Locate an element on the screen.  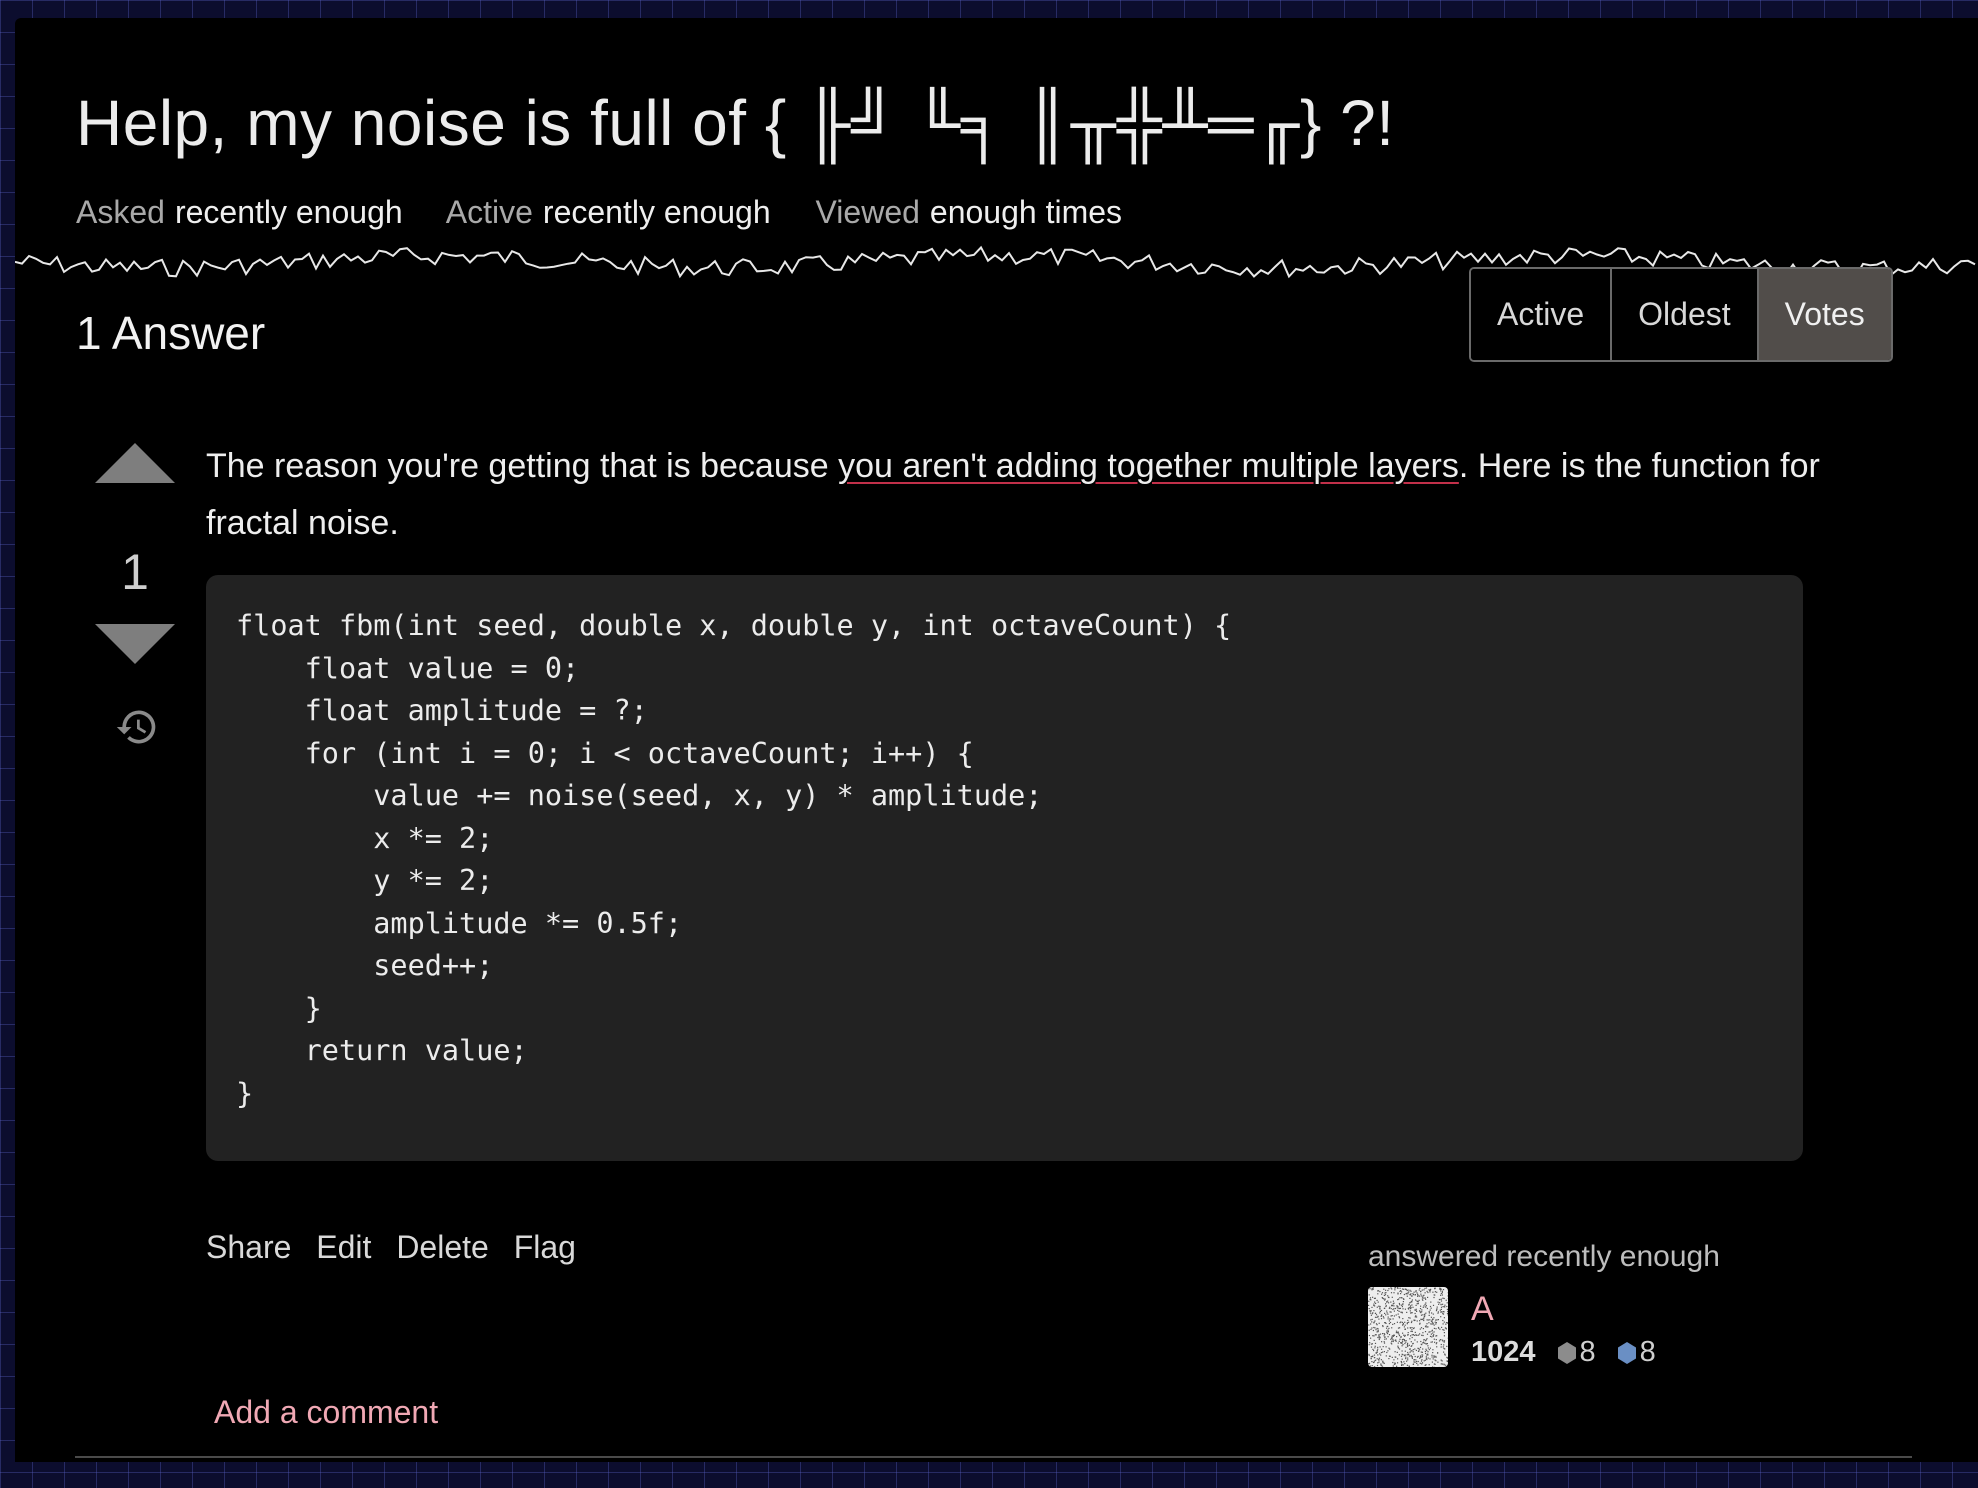
user-stats: 1024 8 8 is located at coordinates (1573, 1352).